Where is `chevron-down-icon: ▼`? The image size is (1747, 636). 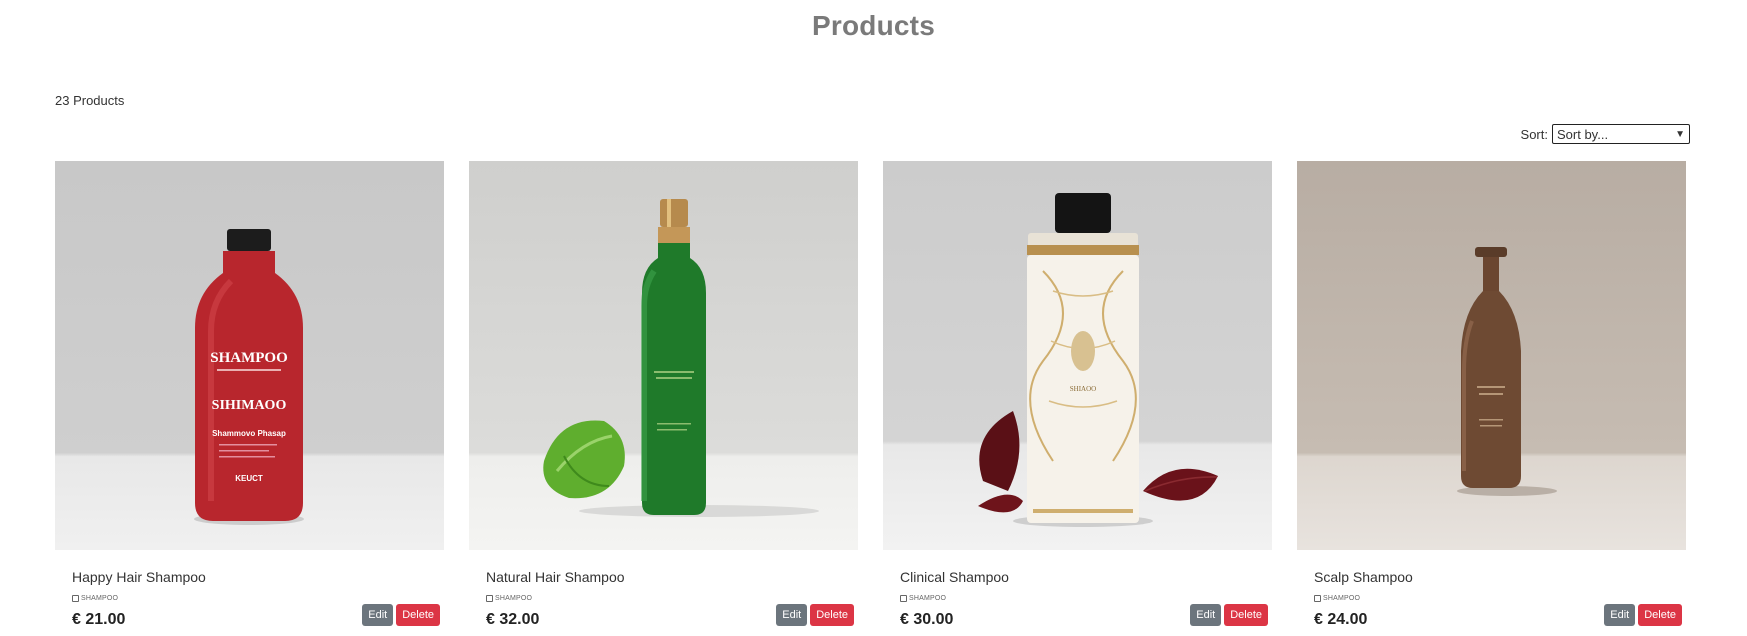 chevron-down-icon: ▼ is located at coordinates (1680, 134).